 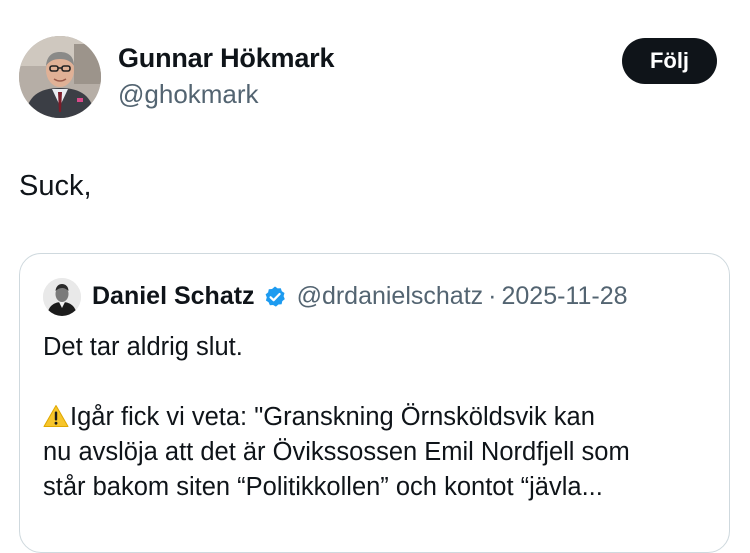 What do you see at coordinates (275, 297) in the screenshot?
I see `verified-badge-icon` at bounding box center [275, 297].